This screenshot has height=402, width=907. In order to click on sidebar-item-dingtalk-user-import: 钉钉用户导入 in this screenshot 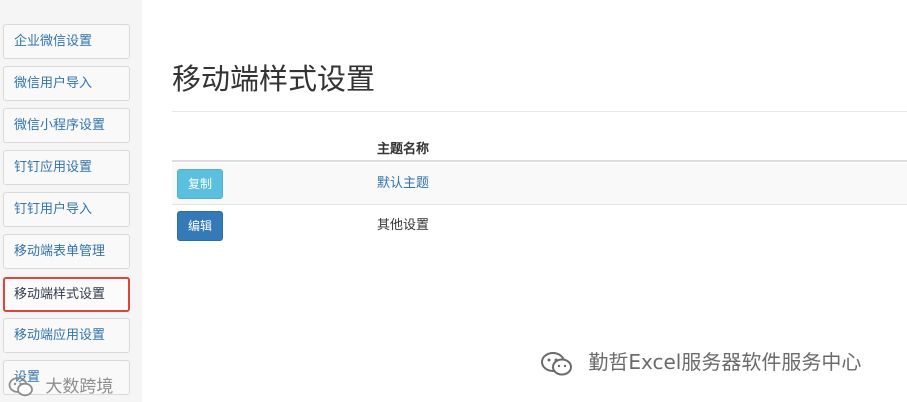, I will do `click(66, 209)`.